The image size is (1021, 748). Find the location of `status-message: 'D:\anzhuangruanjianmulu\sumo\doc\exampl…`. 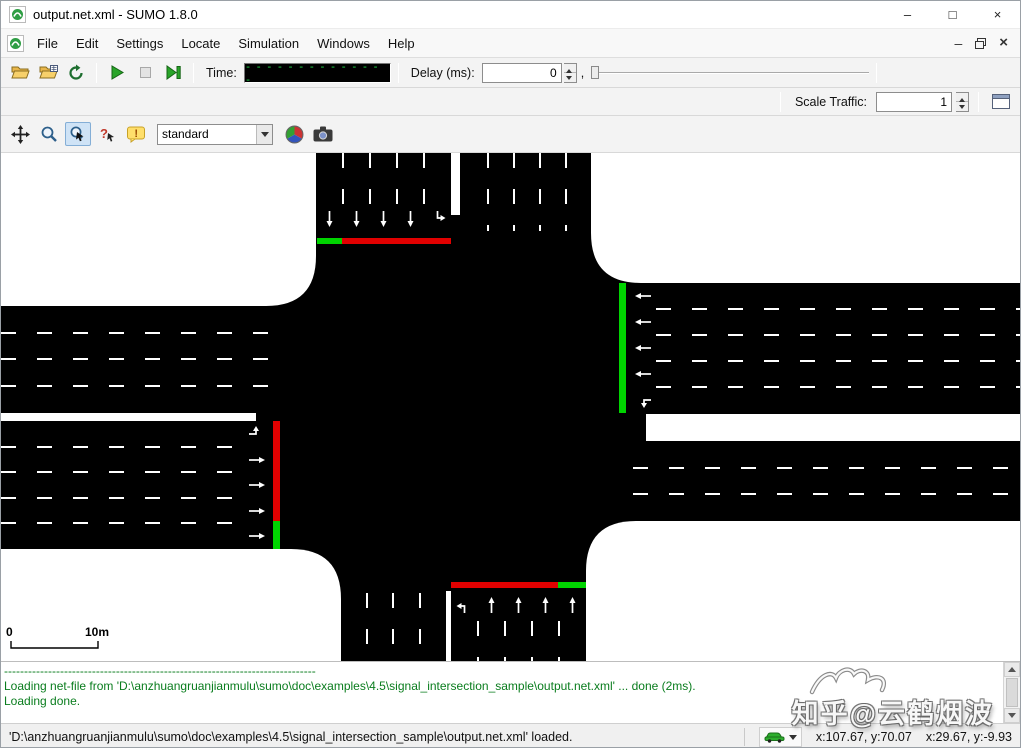

status-message: 'D:\anzhuangruanjianmulu\sumo\doc\exampl… is located at coordinates (291, 736).